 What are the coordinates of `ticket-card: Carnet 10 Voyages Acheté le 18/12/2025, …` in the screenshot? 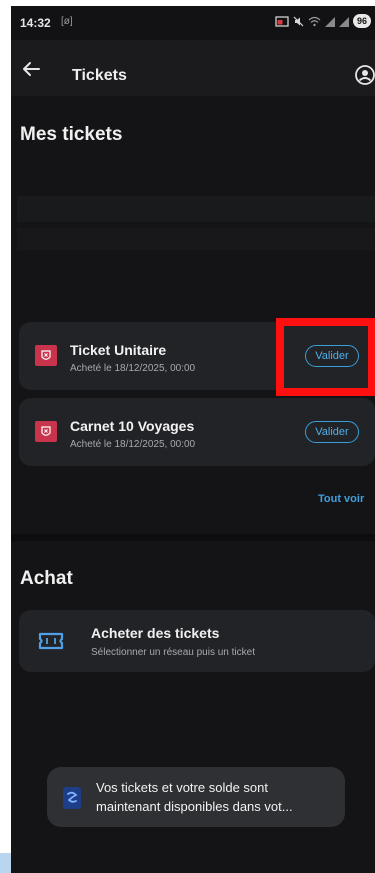 It's located at (197, 432).